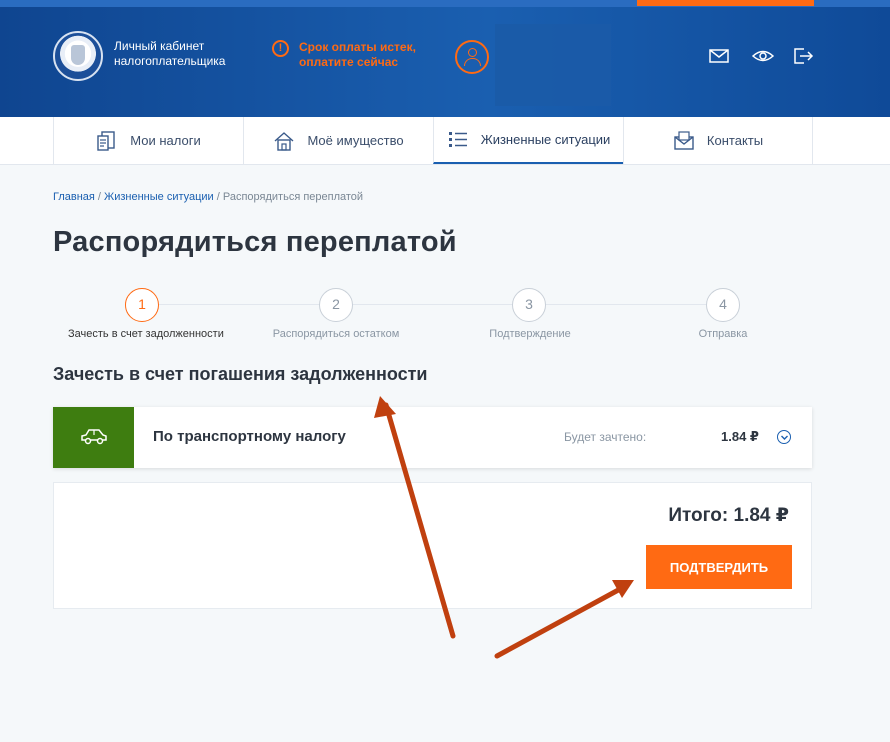 The height and width of the screenshot is (742, 890). Describe the element at coordinates (159, 197) in the screenshot. I see `breadcrumb-life-situations: Жизненные ситуации` at that location.